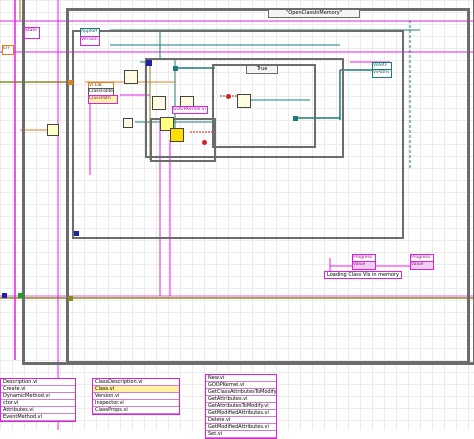  Describe the element at coordinates (136, 410) in the screenshot. I see `list-item: ClassProps.vi` at that location.